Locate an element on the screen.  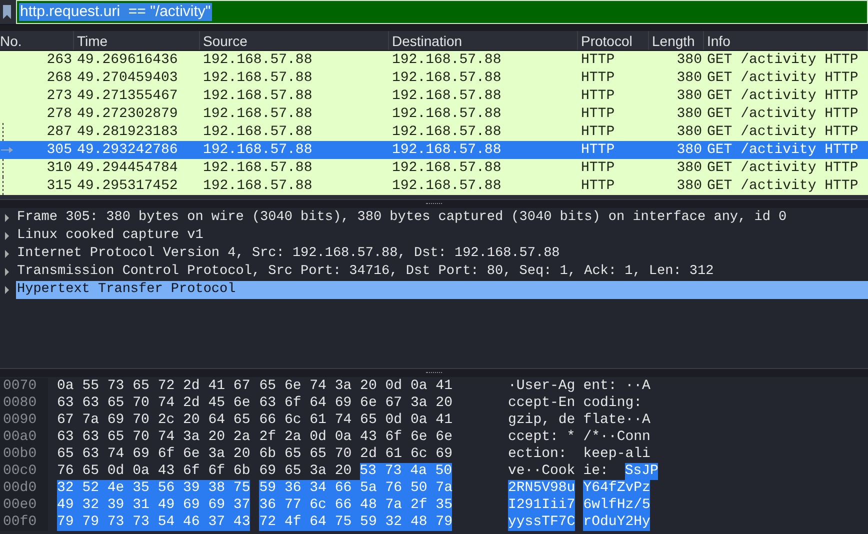
ascii-text: ccept: * is located at coordinates (542, 437).